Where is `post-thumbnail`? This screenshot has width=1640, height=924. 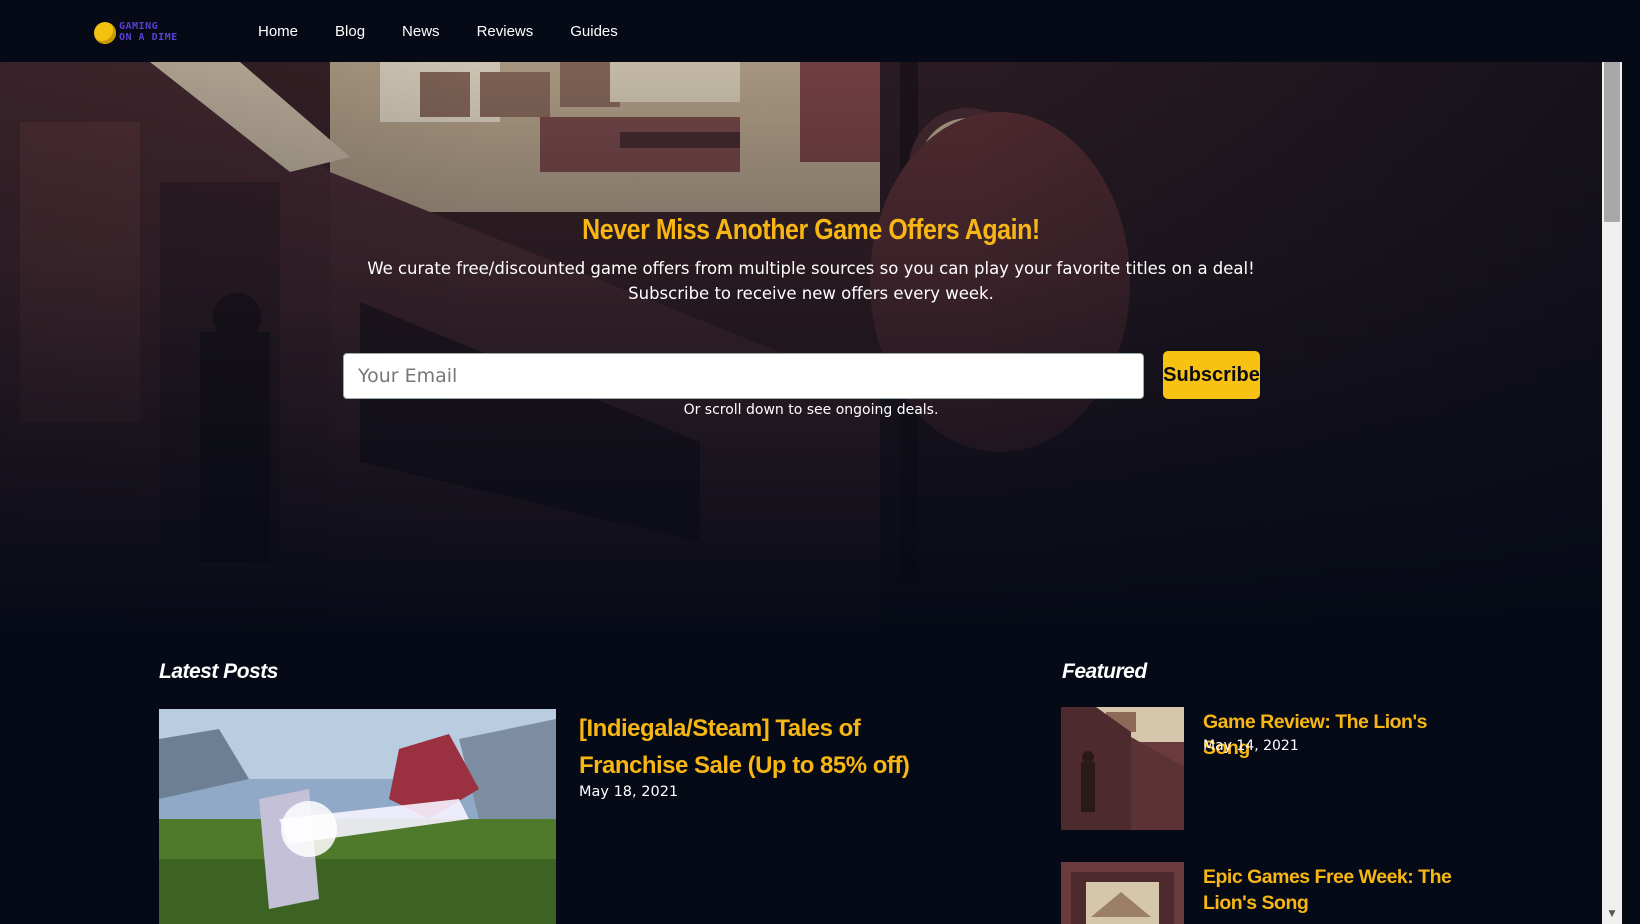 post-thumbnail is located at coordinates (357, 816).